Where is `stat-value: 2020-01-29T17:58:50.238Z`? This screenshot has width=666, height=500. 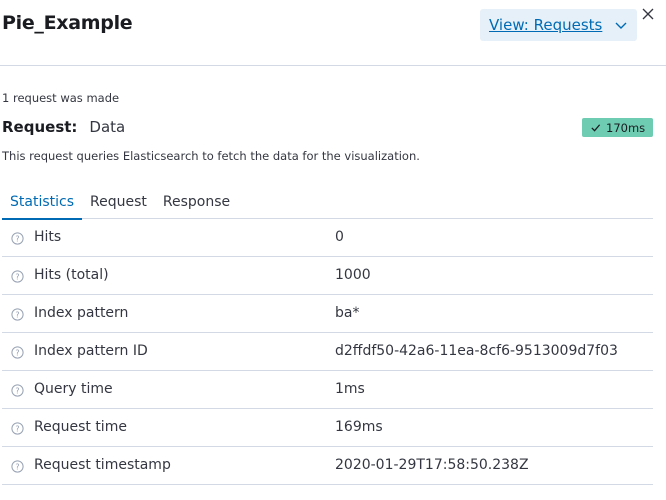 stat-value: 2020-01-29T17:58:50.238Z is located at coordinates (432, 465).